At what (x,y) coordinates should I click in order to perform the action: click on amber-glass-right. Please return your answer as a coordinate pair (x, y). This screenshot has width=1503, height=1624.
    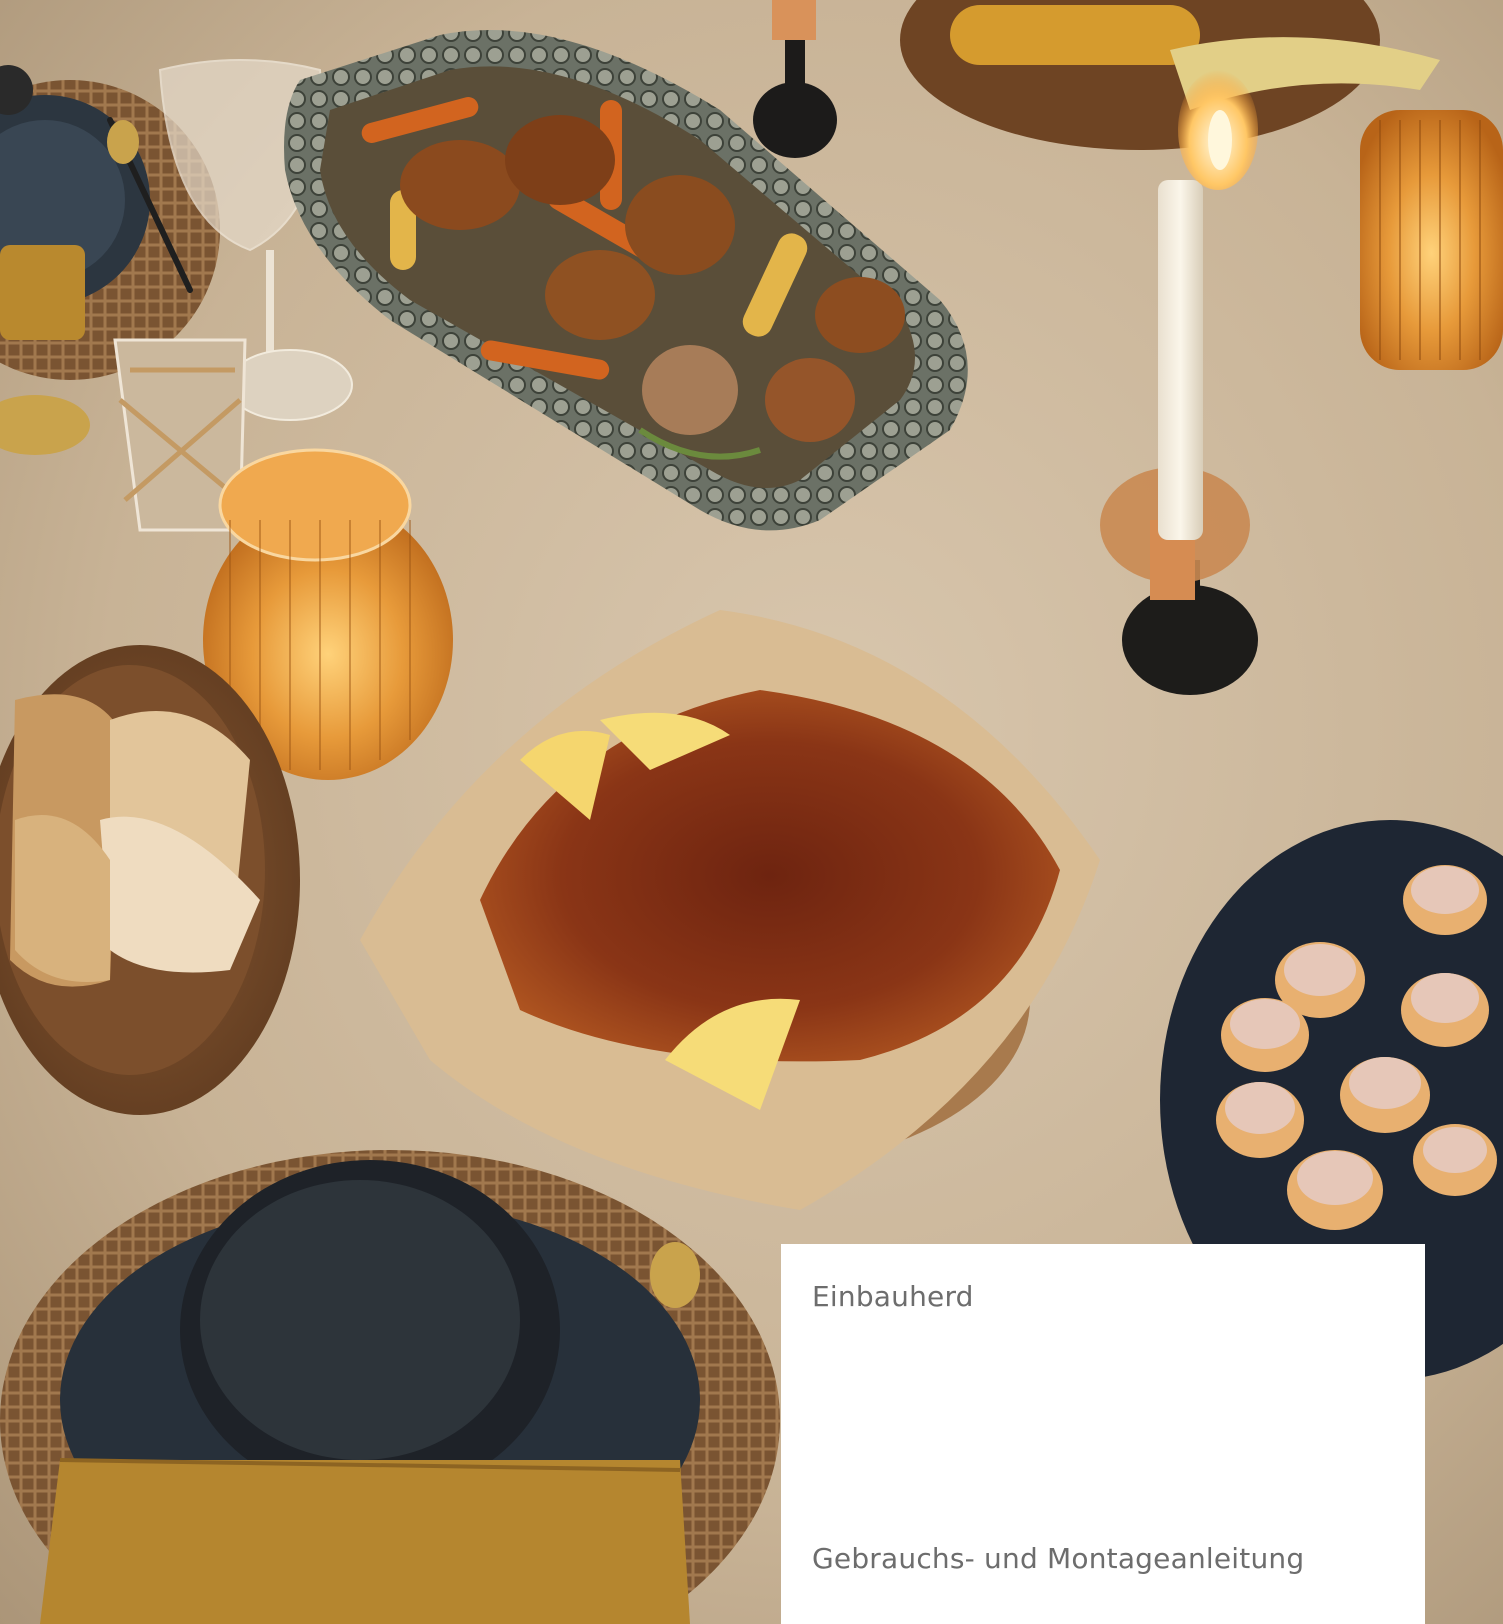
    Looking at the image, I should click on (1431, 240).